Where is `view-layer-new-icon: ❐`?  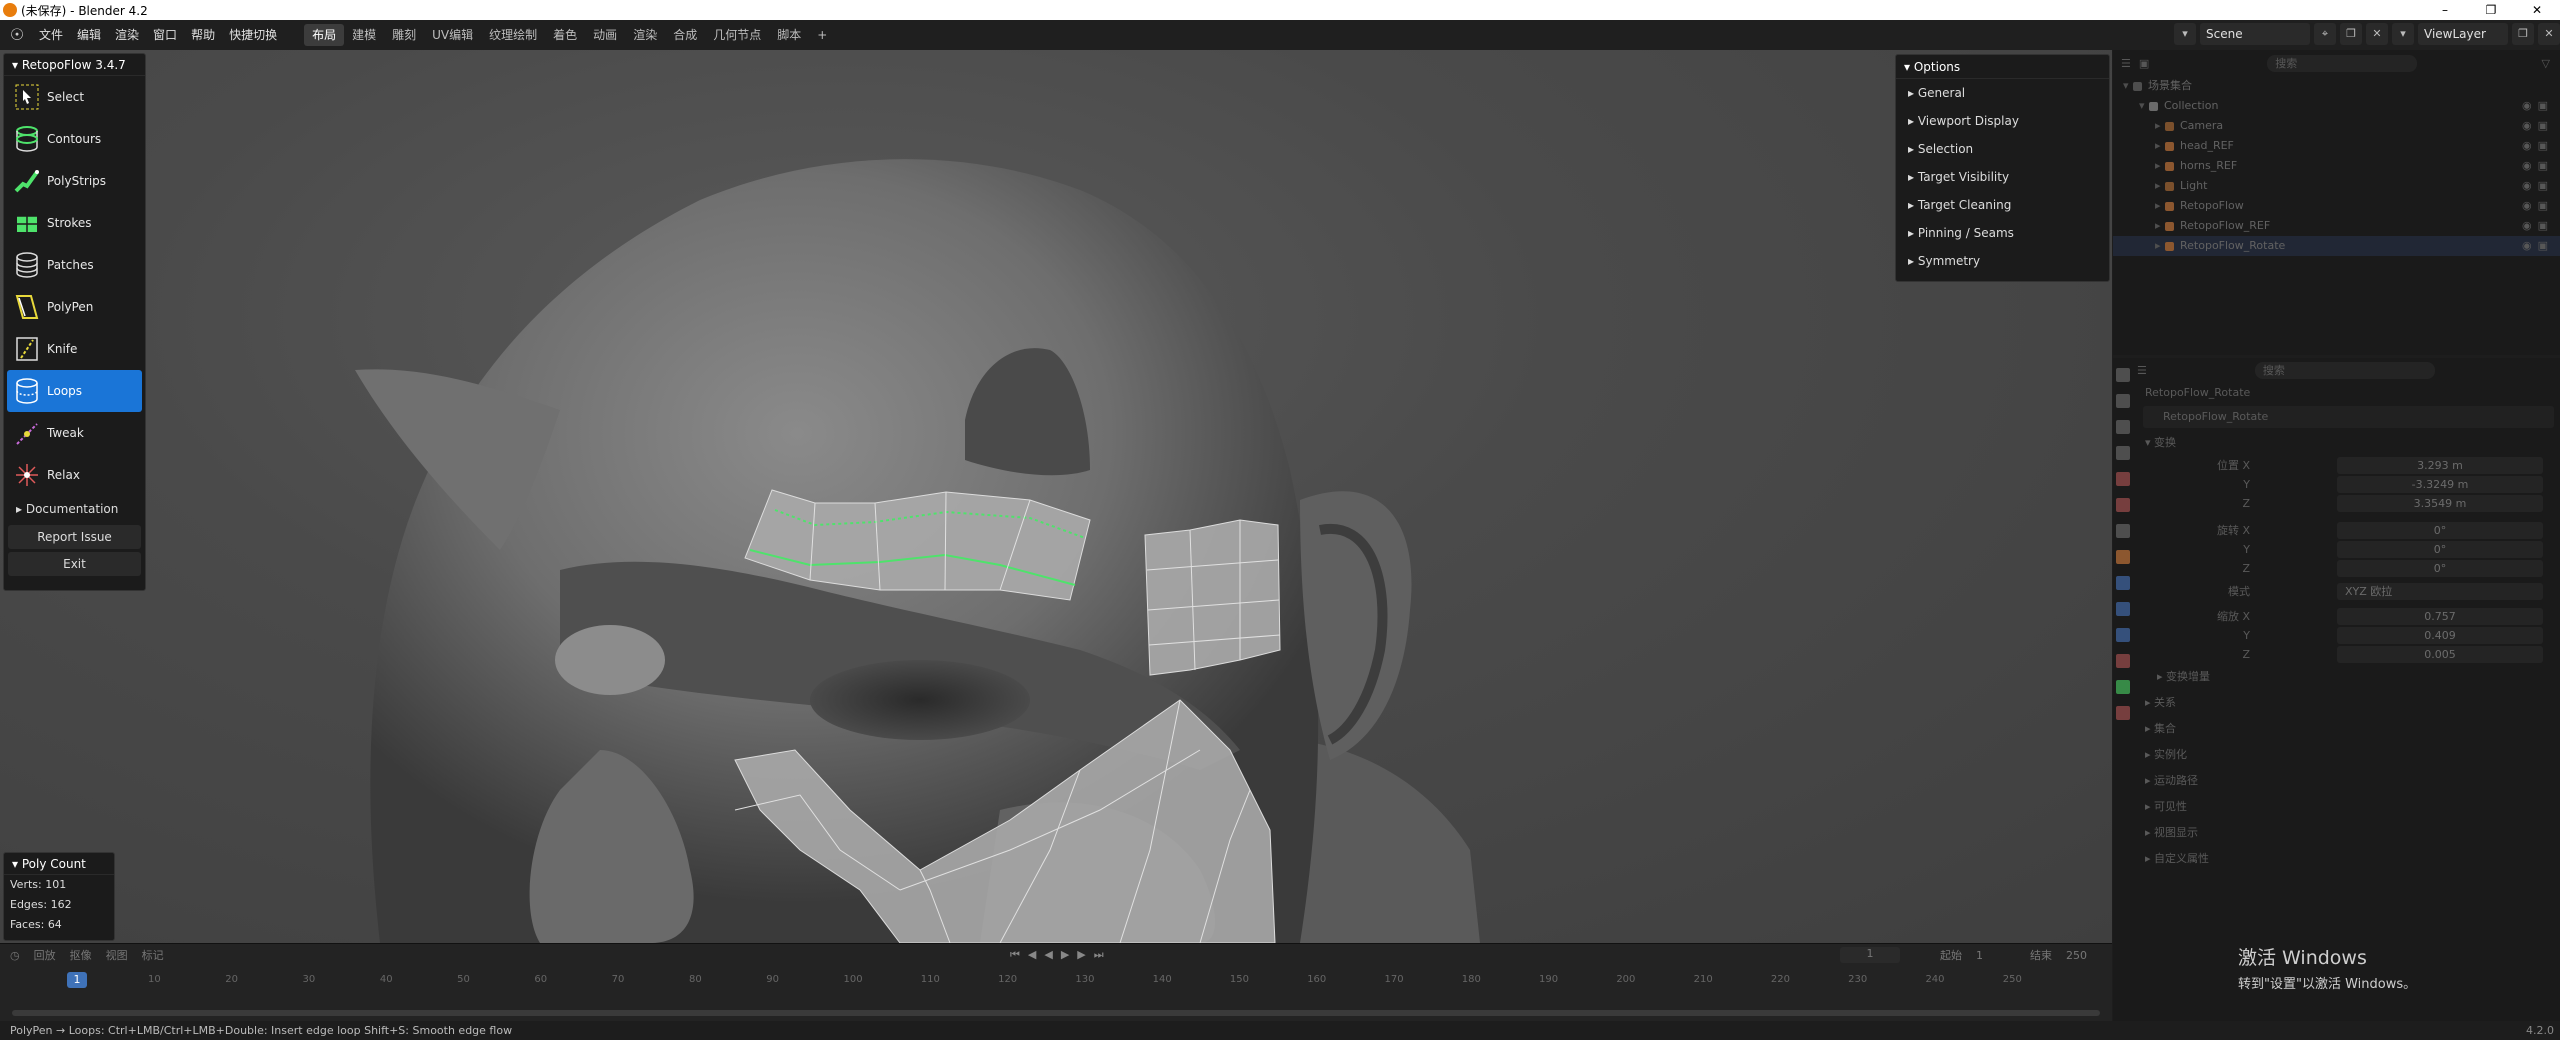 view-layer-new-icon: ❐ is located at coordinates (2523, 34).